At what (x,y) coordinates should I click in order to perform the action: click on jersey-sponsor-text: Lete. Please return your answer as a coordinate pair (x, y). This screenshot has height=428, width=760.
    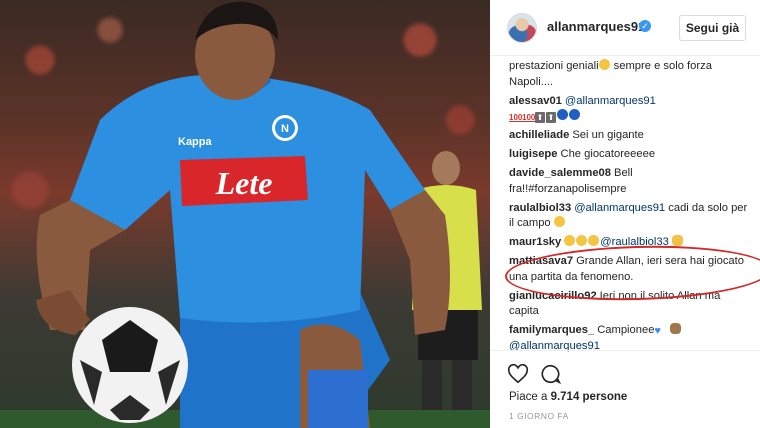
    Looking at the image, I should click on (244, 183).